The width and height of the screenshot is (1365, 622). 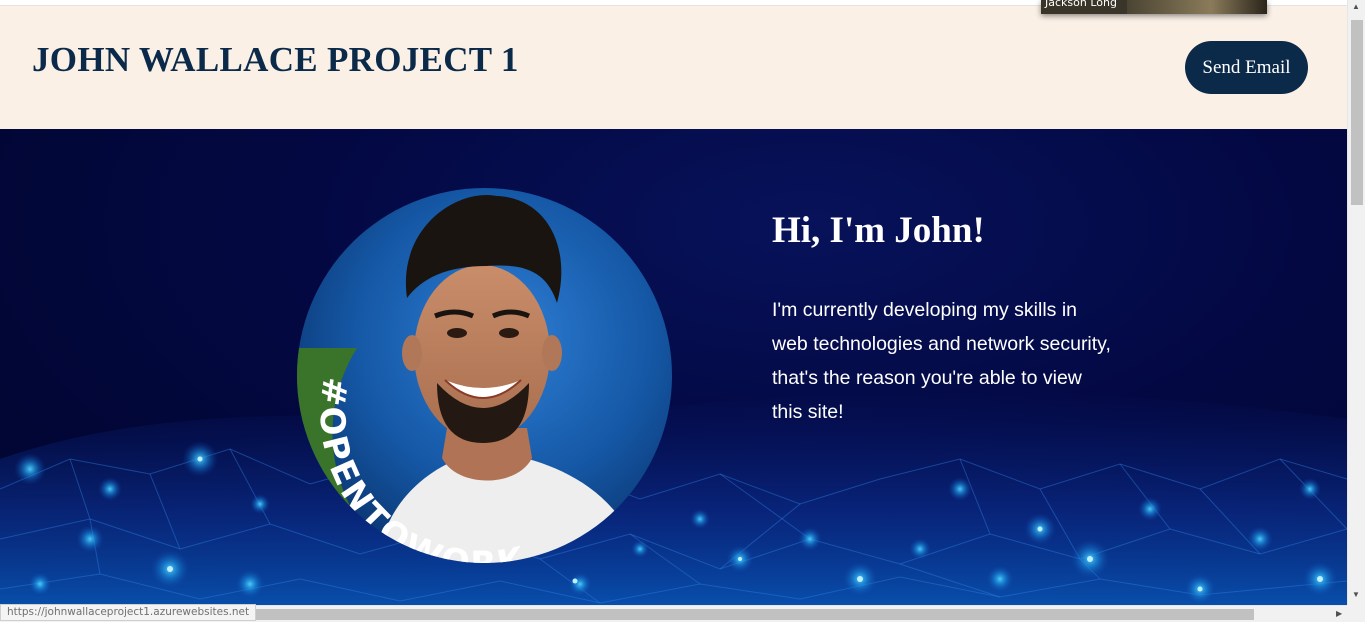 What do you see at coordinates (1356, 613) in the screenshot?
I see `scrollbar-corner` at bounding box center [1356, 613].